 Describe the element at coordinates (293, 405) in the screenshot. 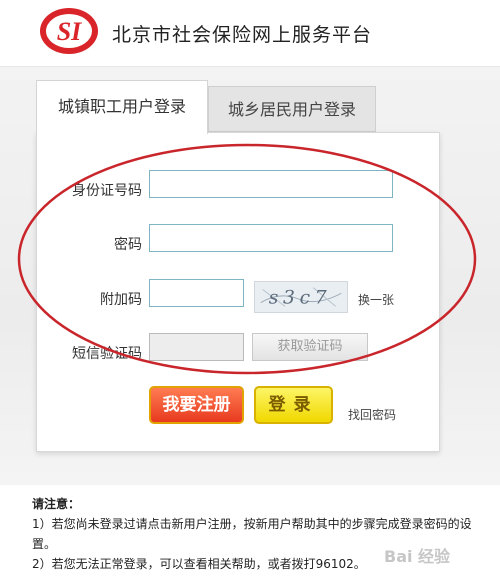

I see `login-button: 登录` at that location.